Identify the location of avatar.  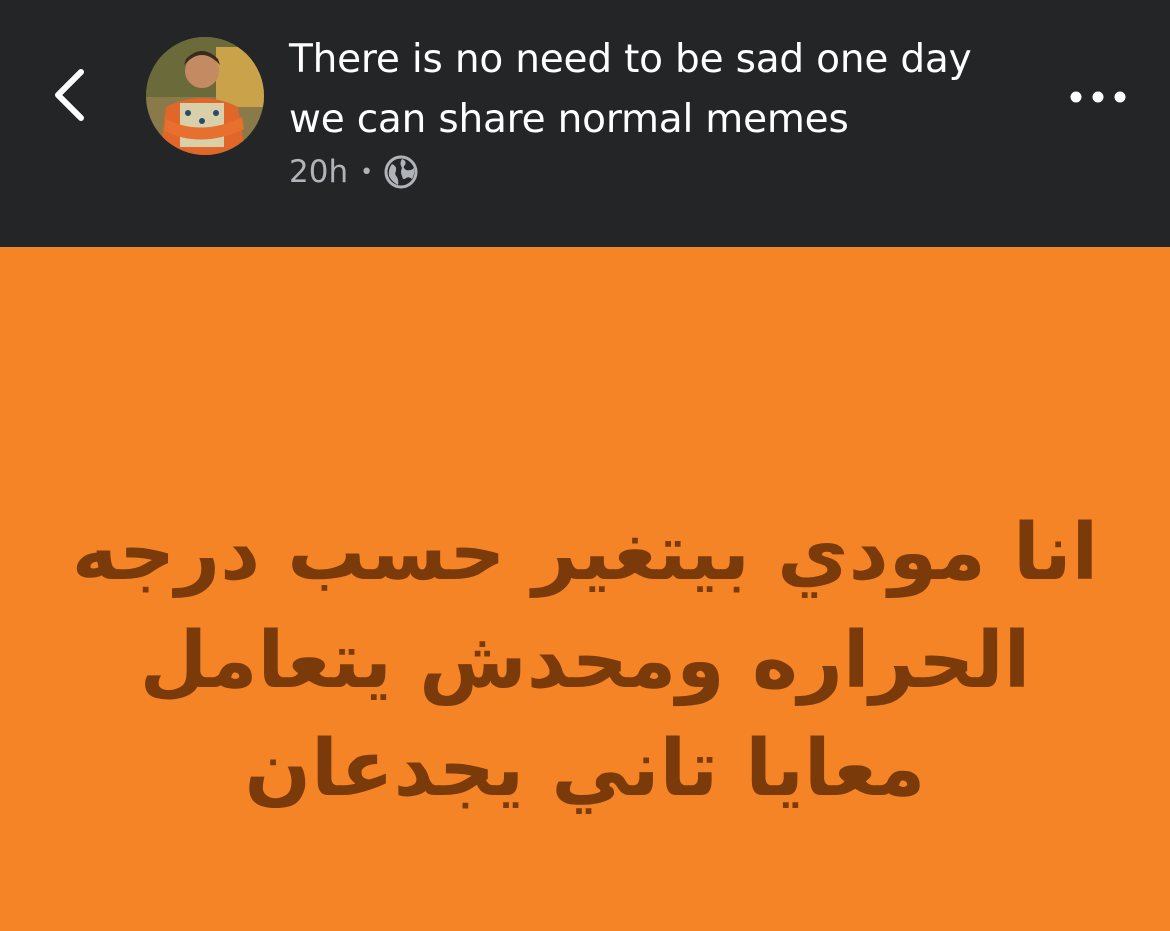
(205, 96).